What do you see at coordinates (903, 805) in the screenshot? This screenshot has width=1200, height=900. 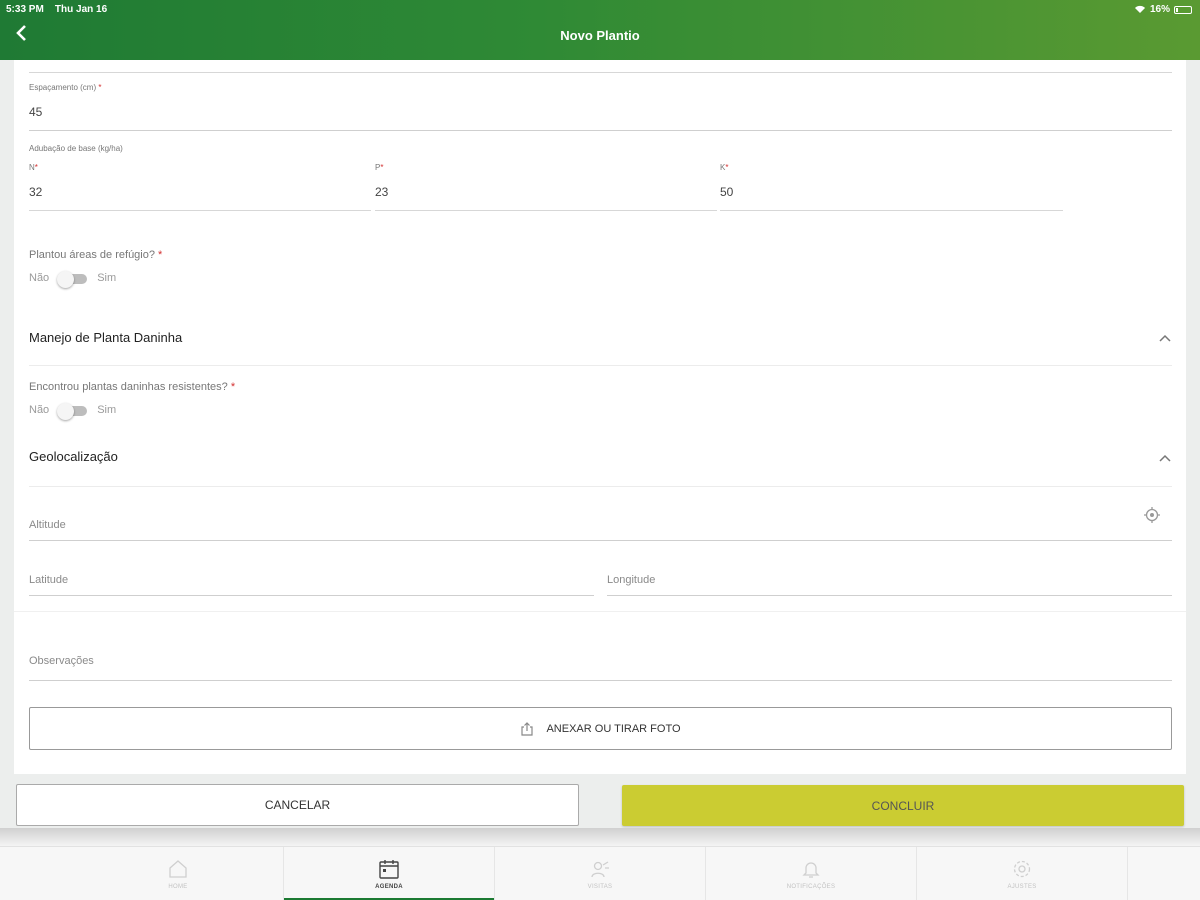 I see `conclude-button: CONCLUIR` at bounding box center [903, 805].